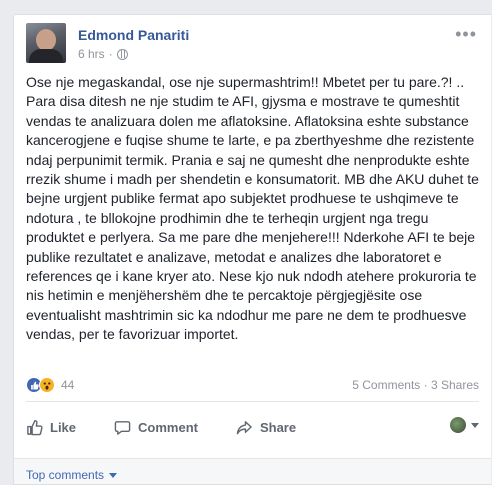  I want to click on page-avatar-icon, so click(458, 425).